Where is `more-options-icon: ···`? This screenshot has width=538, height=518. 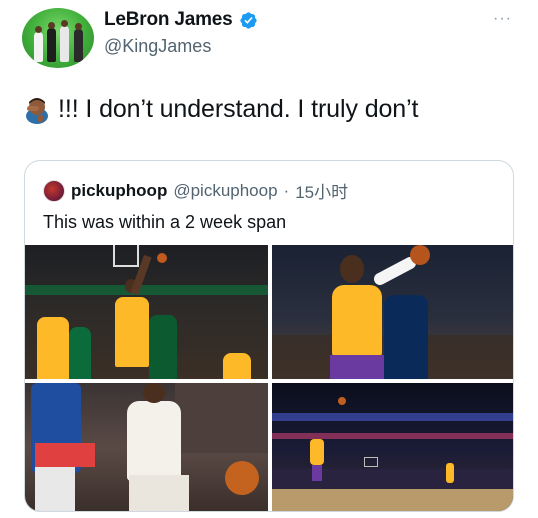
more-options-icon: ··· is located at coordinates (502, 19).